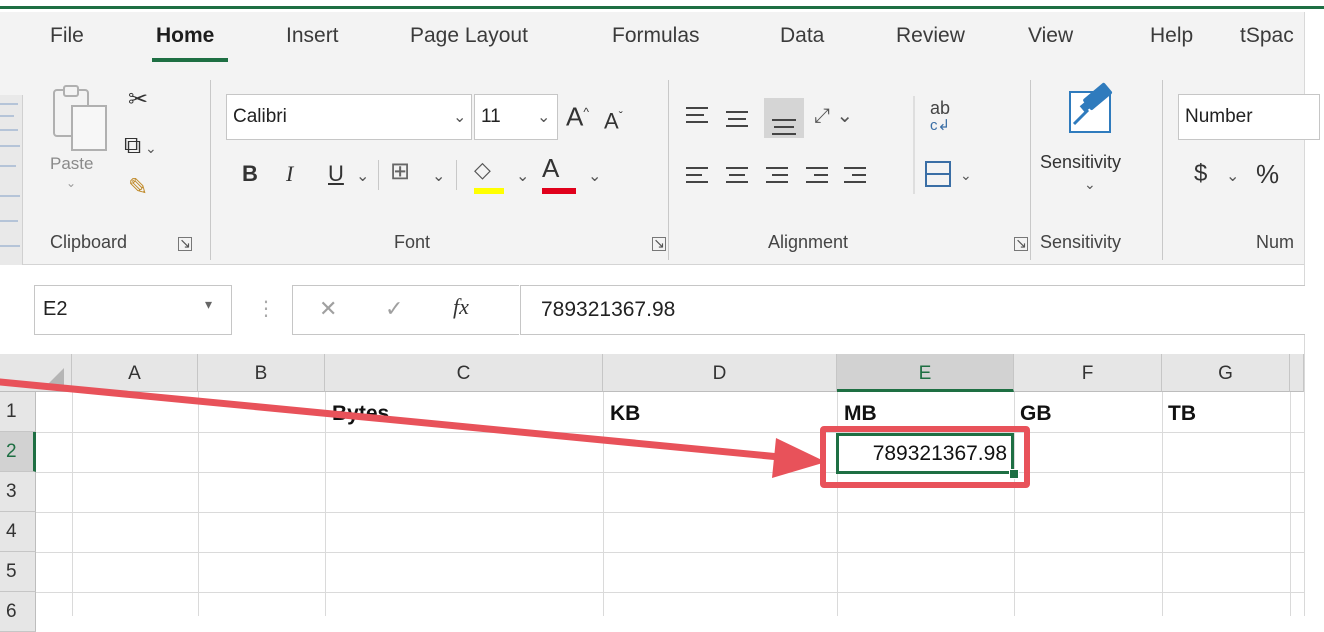 The height and width of the screenshot is (632, 1324). What do you see at coordinates (1088, 373) in the screenshot?
I see `column-header-f: F` at bounding box center [1088, 373].